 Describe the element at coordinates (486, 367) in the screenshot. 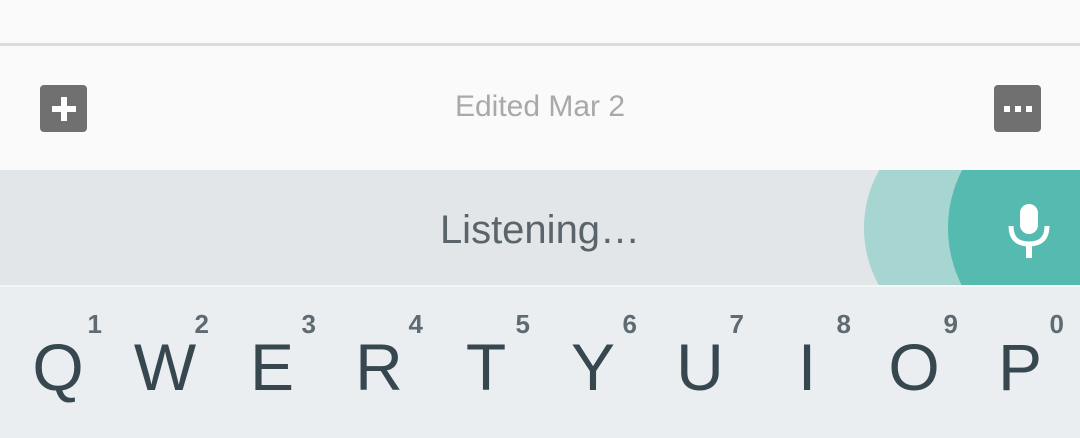

I see `key-letter: T` at that location.